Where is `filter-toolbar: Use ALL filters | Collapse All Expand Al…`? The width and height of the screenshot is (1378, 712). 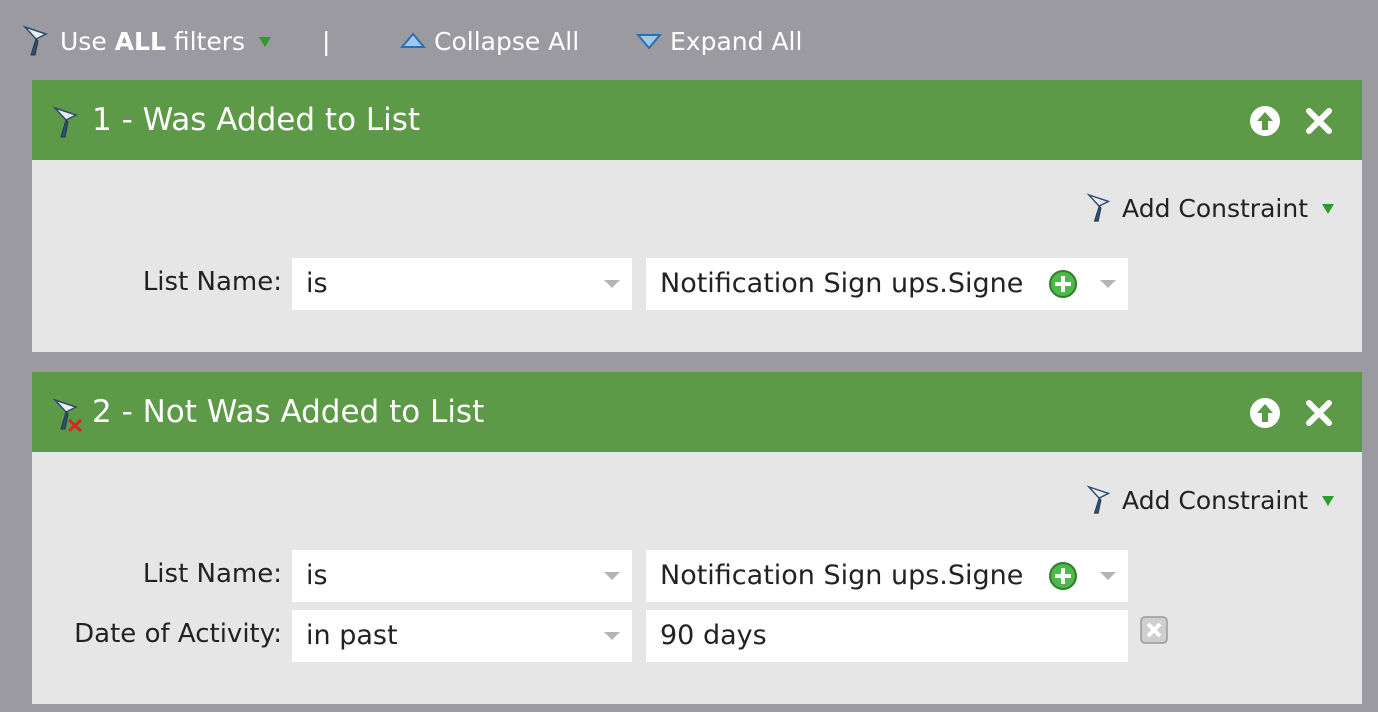 filter-toolbar: Use ALL filters | Collapse All Expand Al… is located at coordinates (689, 40).